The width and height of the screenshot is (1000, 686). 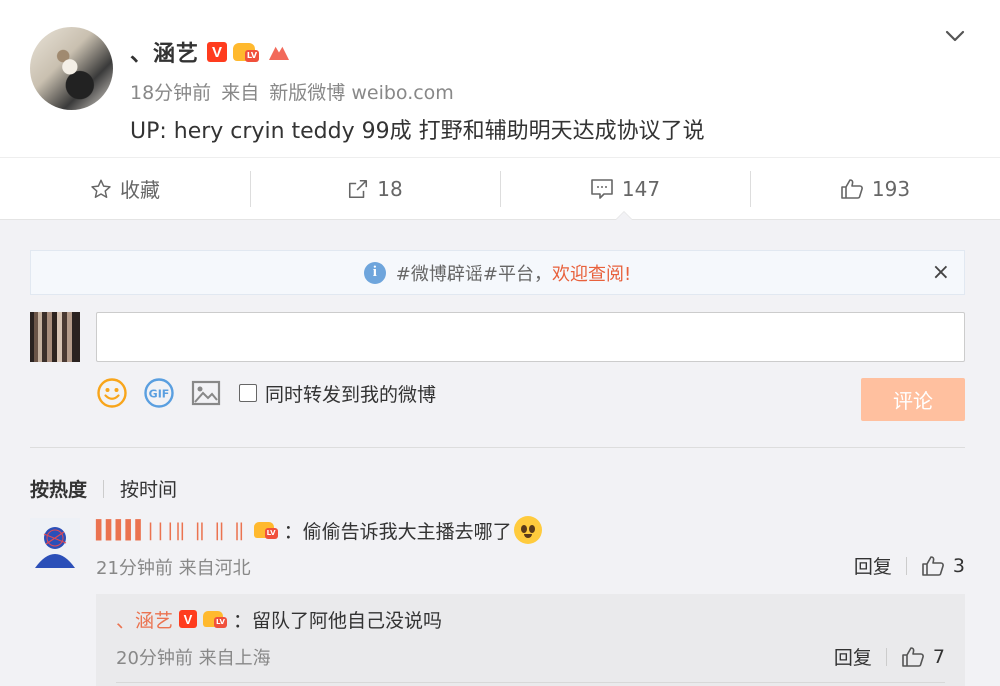 What do you see at coordinates (873, 565) in the screenshot?
I see `reply-button: 回复` at bounding box center [873, 565].